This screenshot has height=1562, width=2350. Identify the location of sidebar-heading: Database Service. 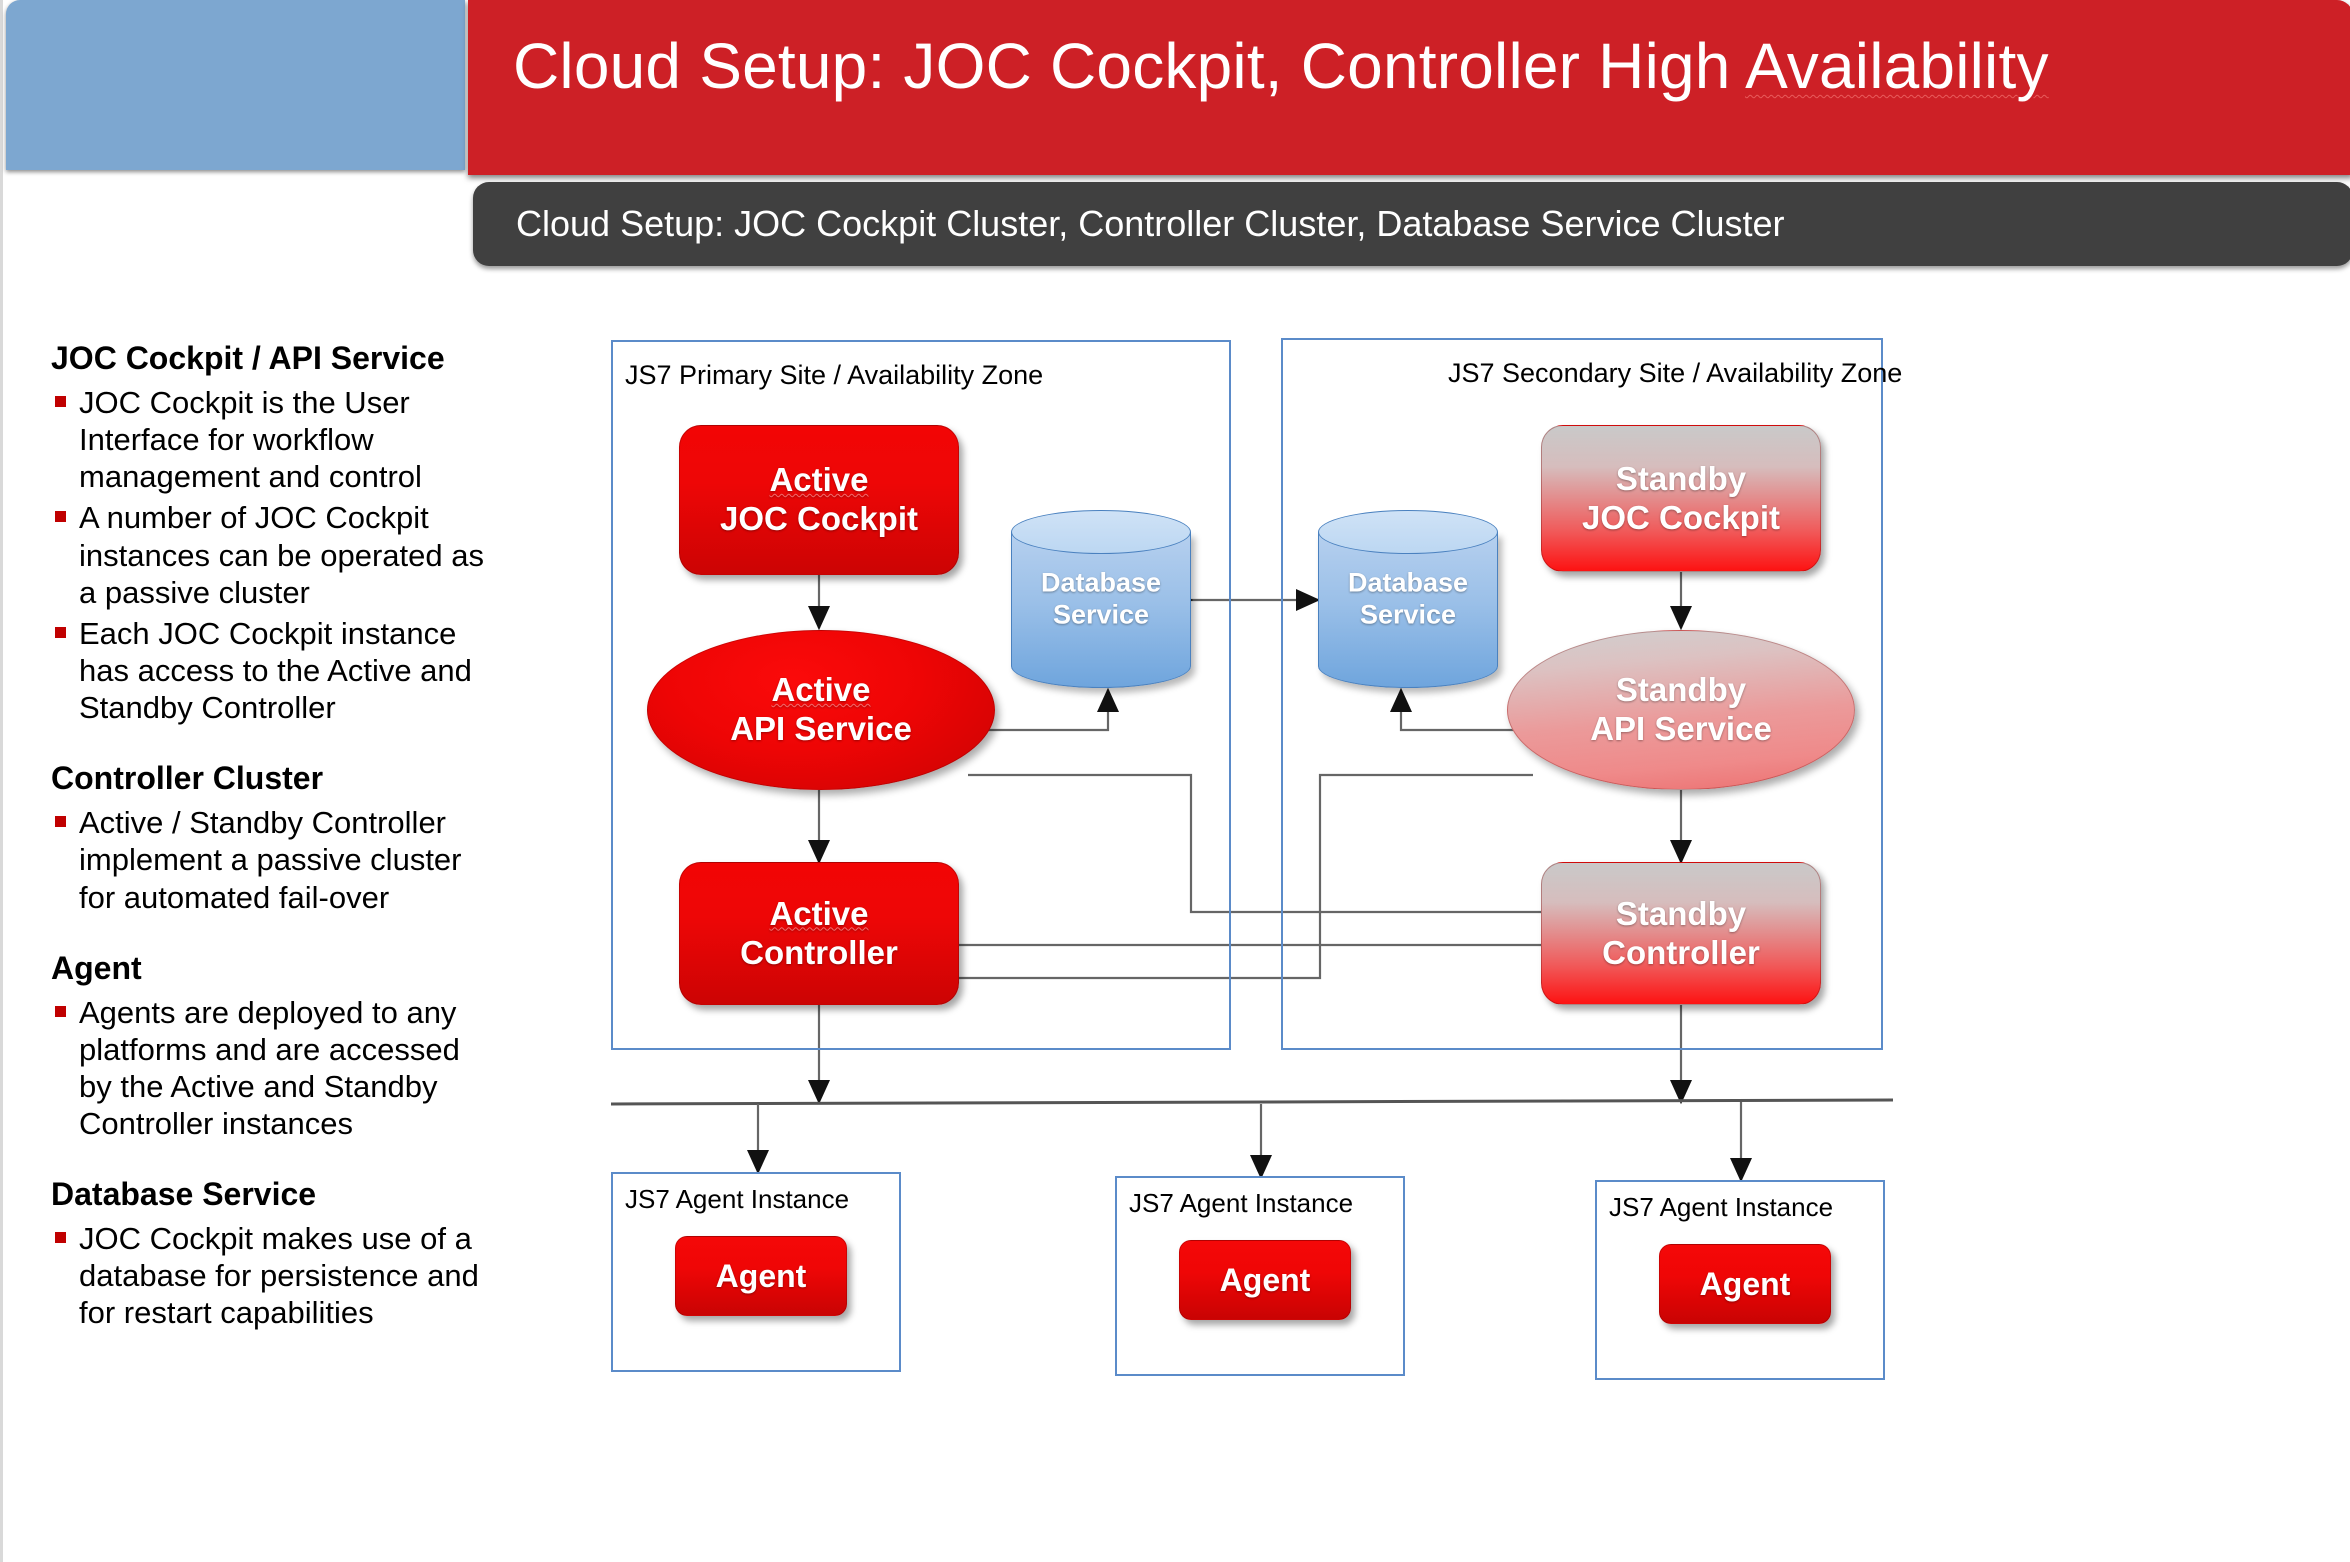
(184, 1194).